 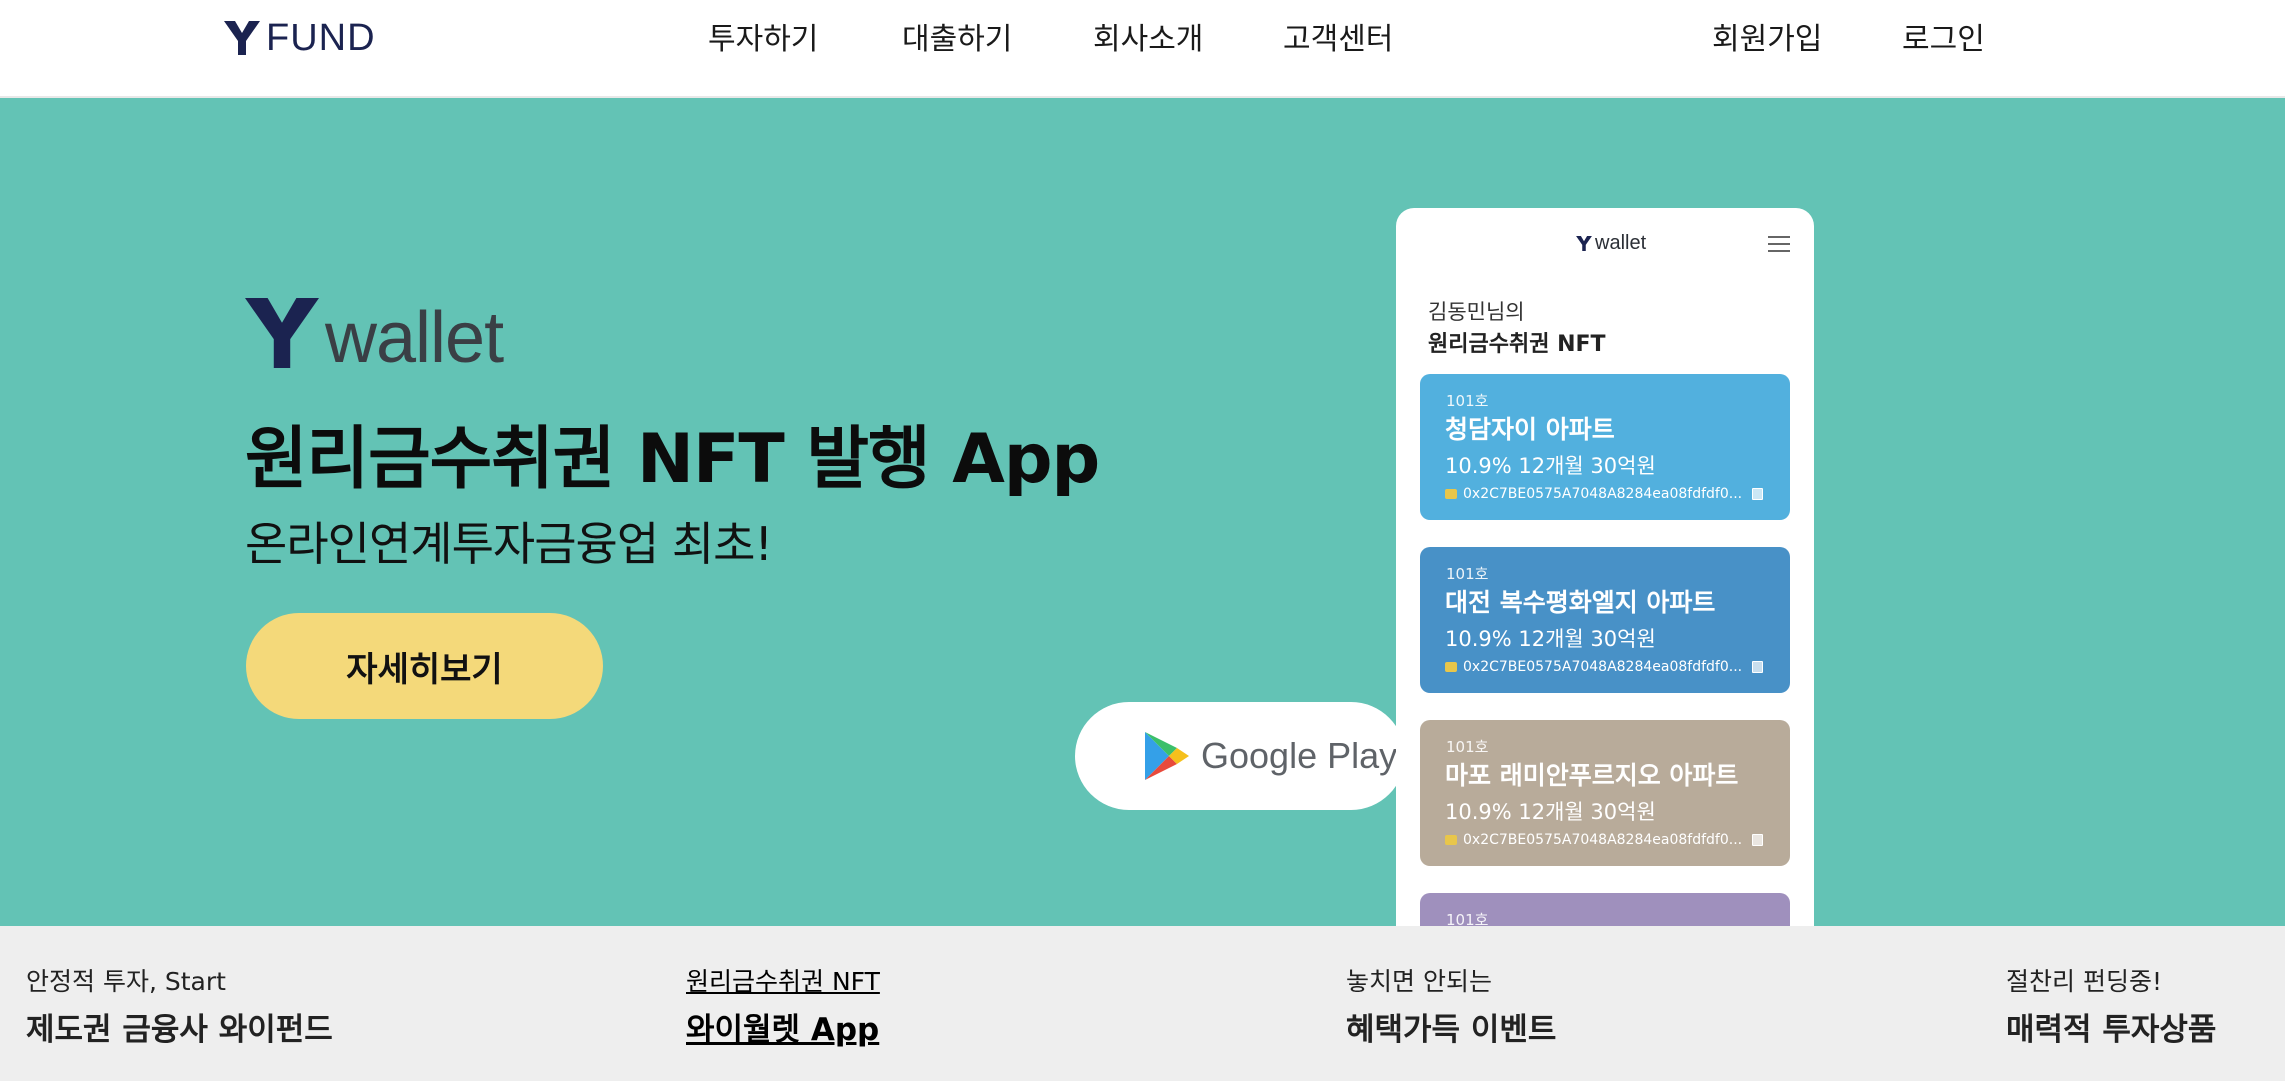 I want to click on hamburger-menu-icon, so click(x=1779, y=246).